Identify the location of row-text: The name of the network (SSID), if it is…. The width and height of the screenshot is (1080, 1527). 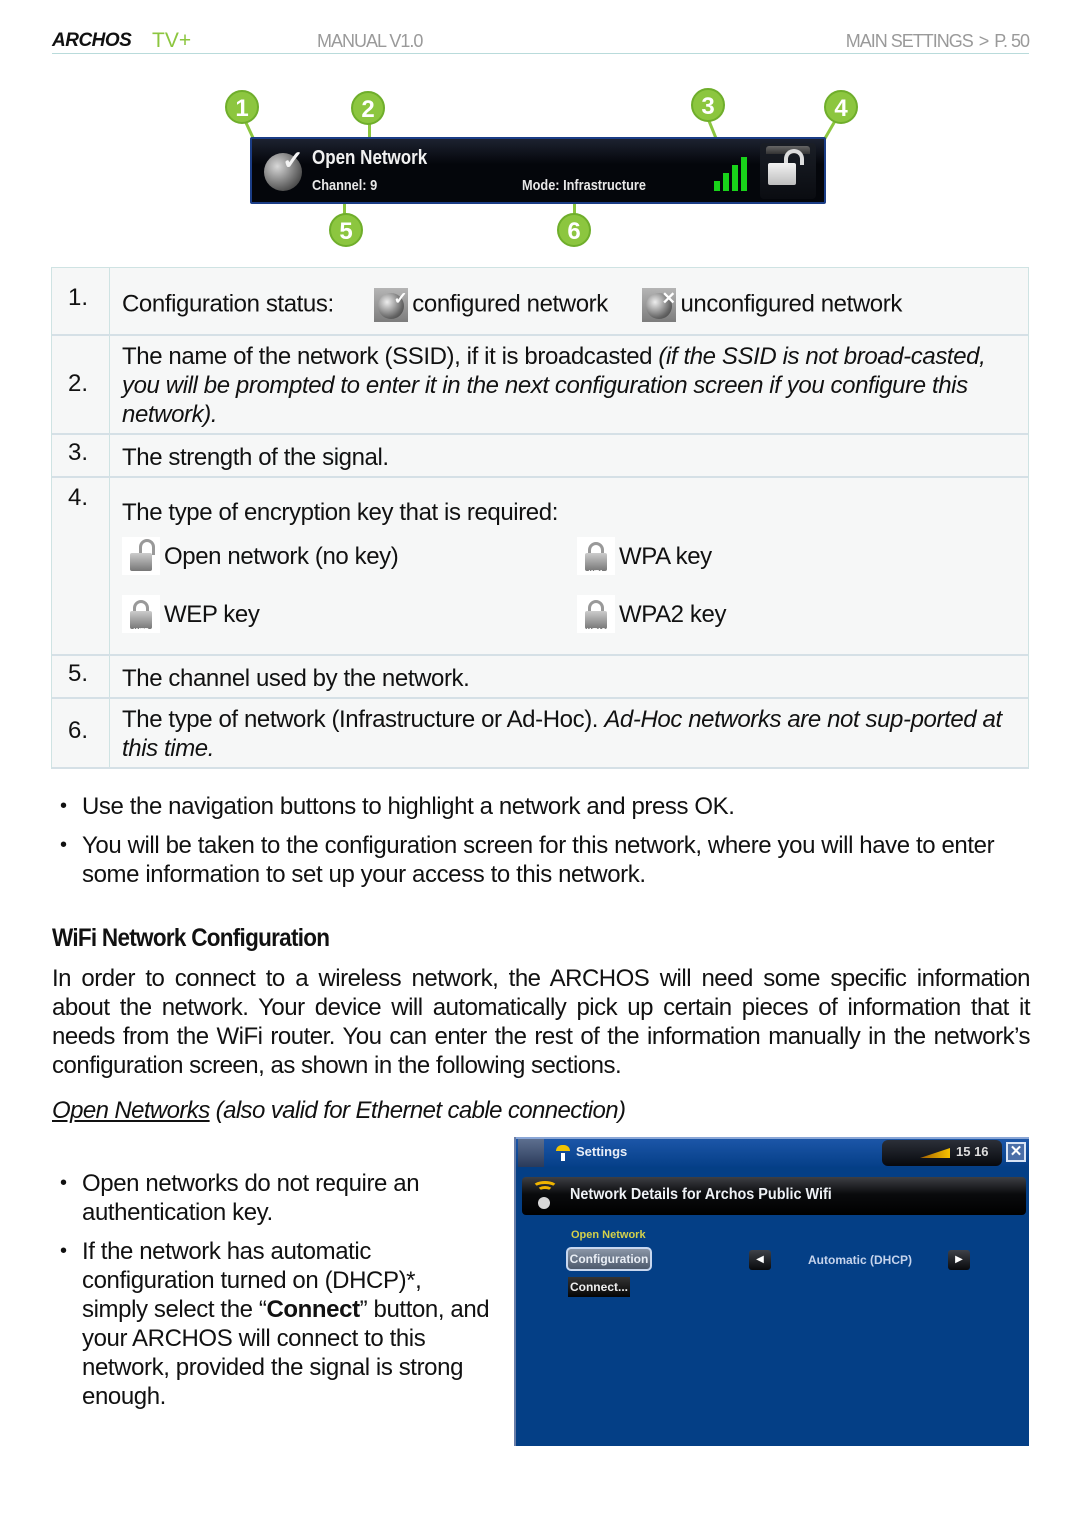
(390, 356).